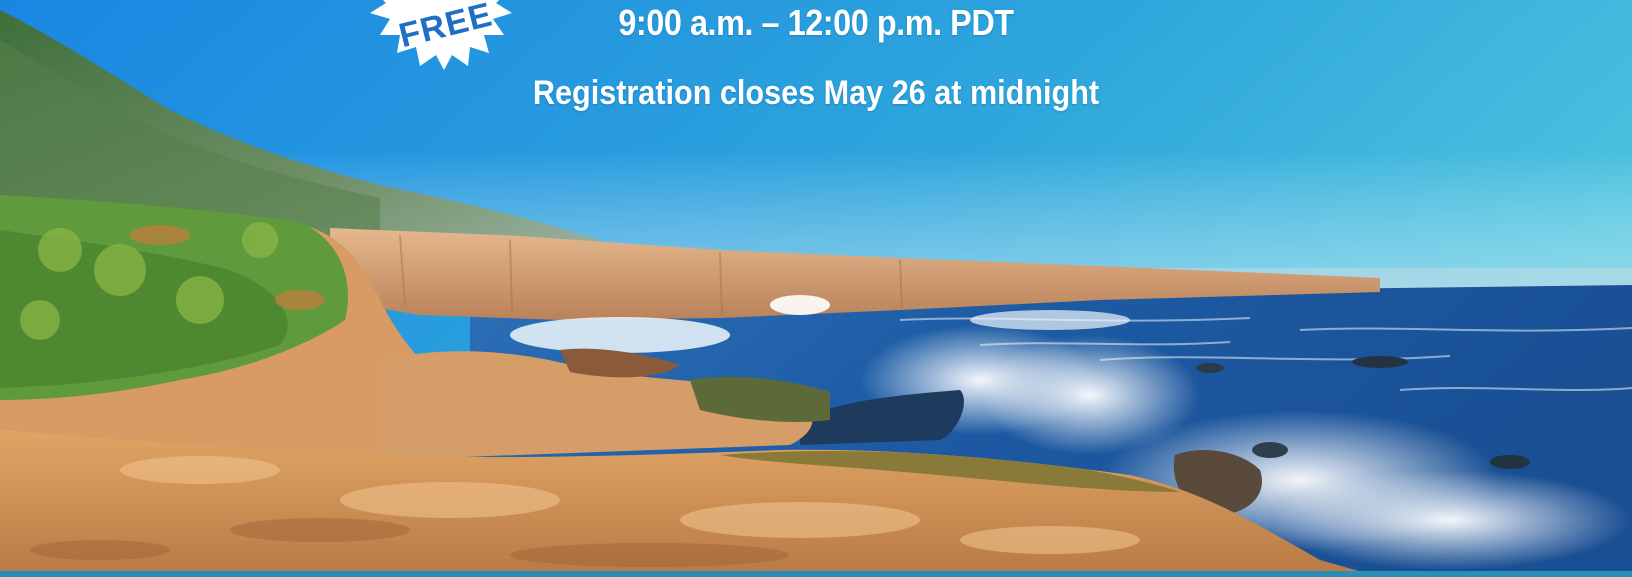 This screenshot has height=577, width=1632. I want to click on event-time: 9:00 a.m. – 12:00 p.m. PDT, so click(816, 22).